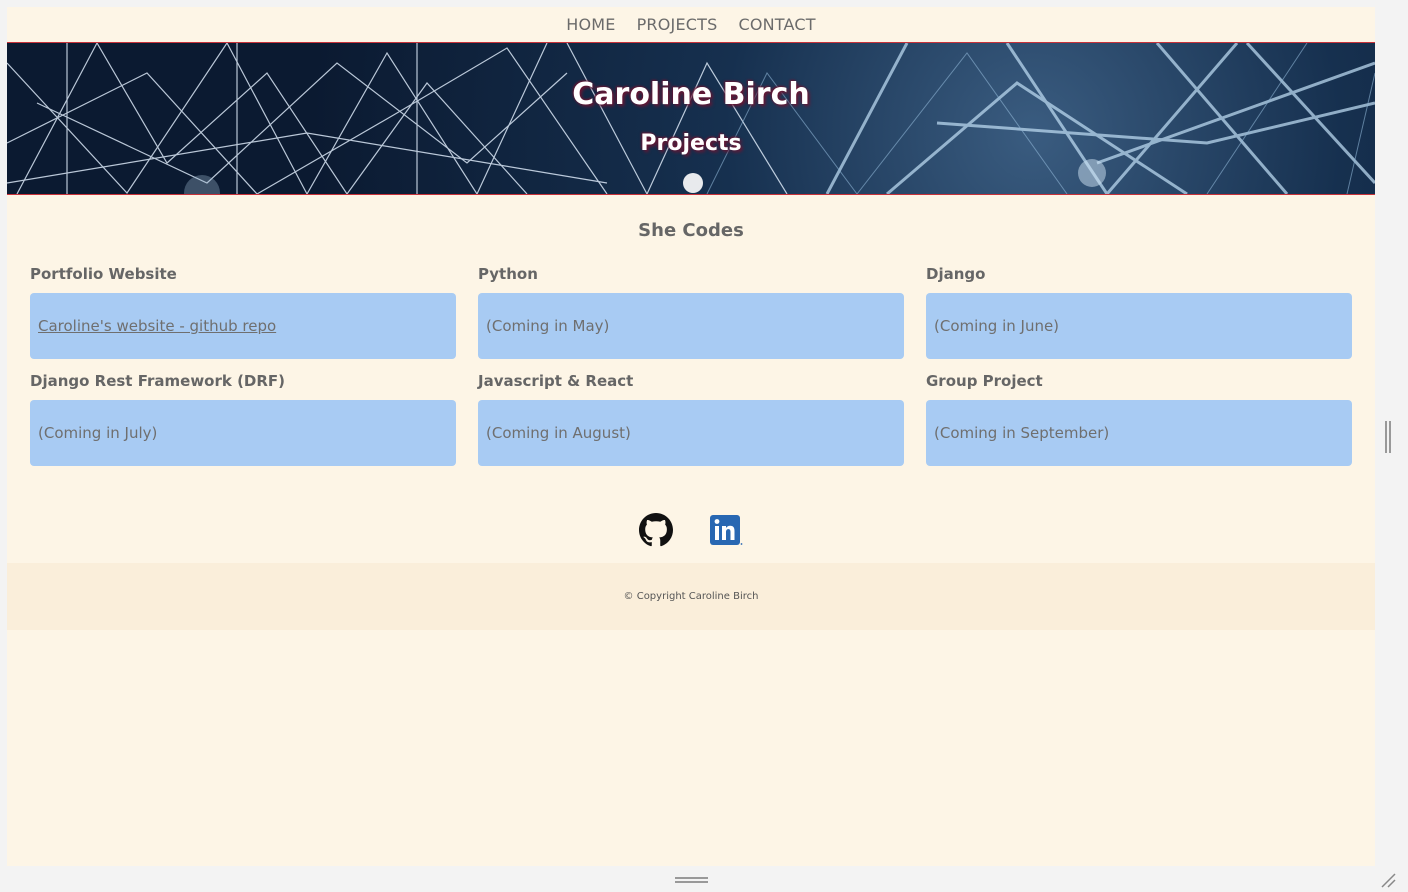 Image resolution: width=1408 pixels, height=892 pixels. I want to click on nav-contact-link: CONTACT, so click(776, 24).